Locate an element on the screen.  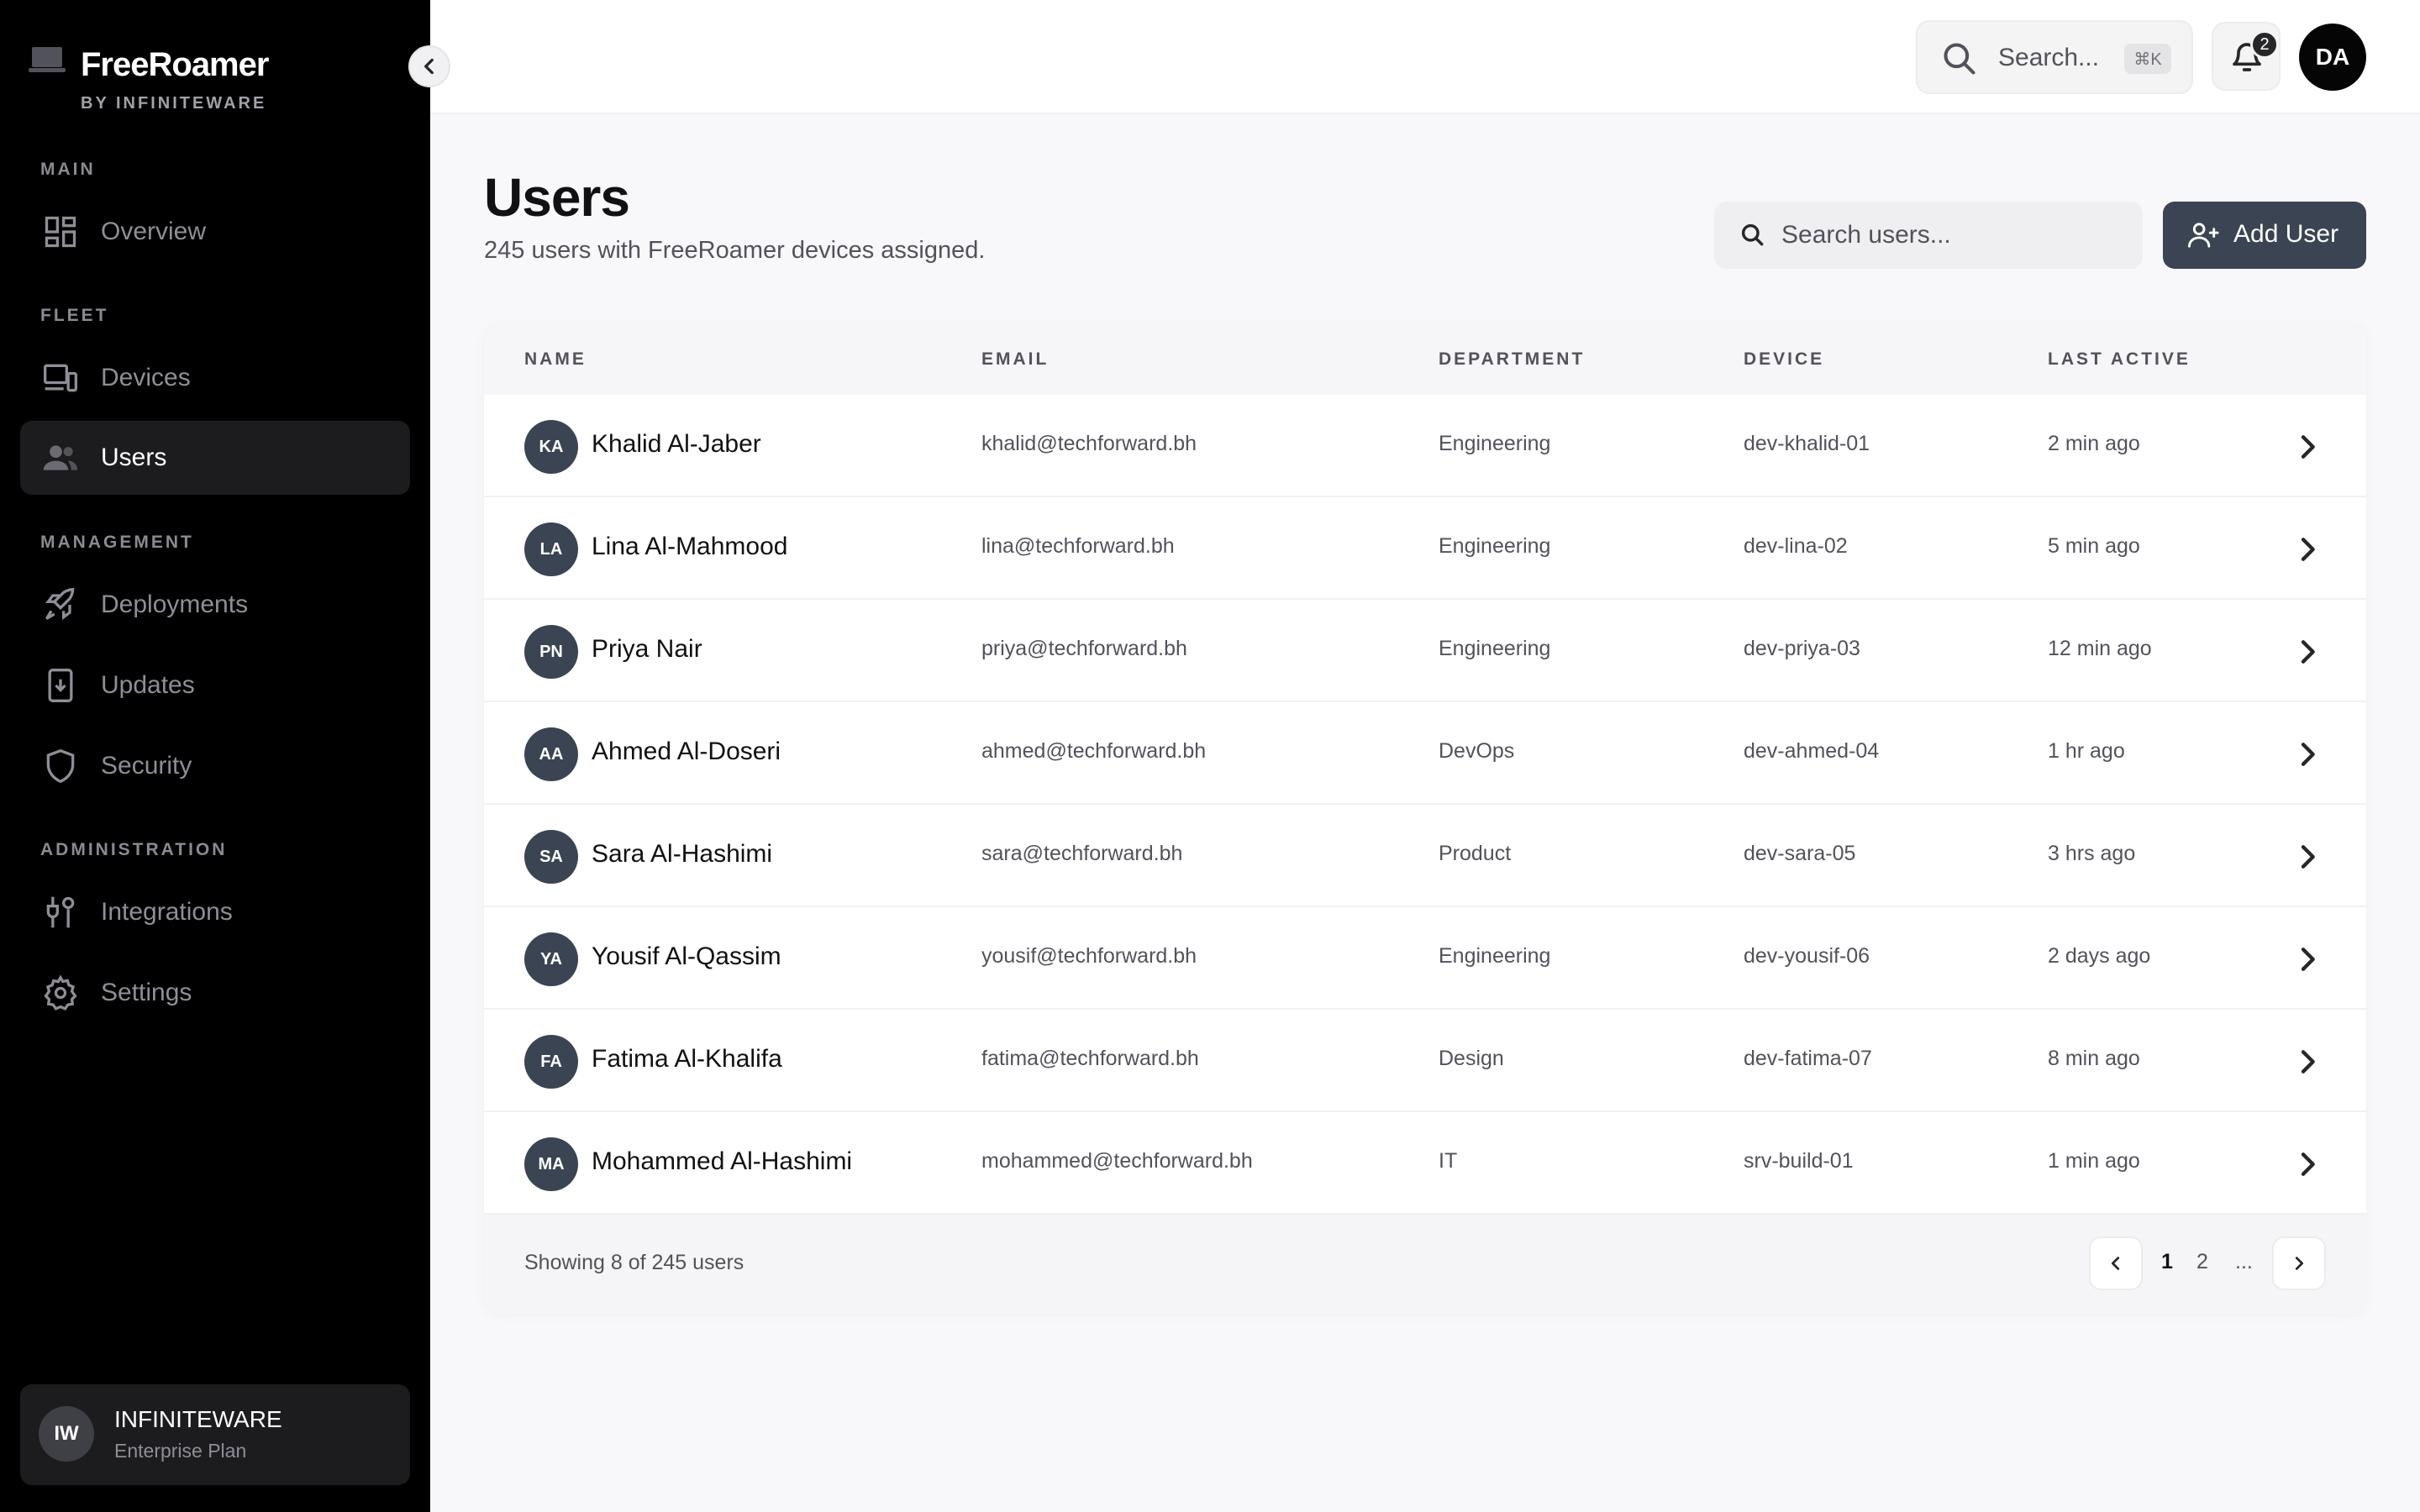
cell-device: dev-yousif-06 is located at coordinates (1807, 956).